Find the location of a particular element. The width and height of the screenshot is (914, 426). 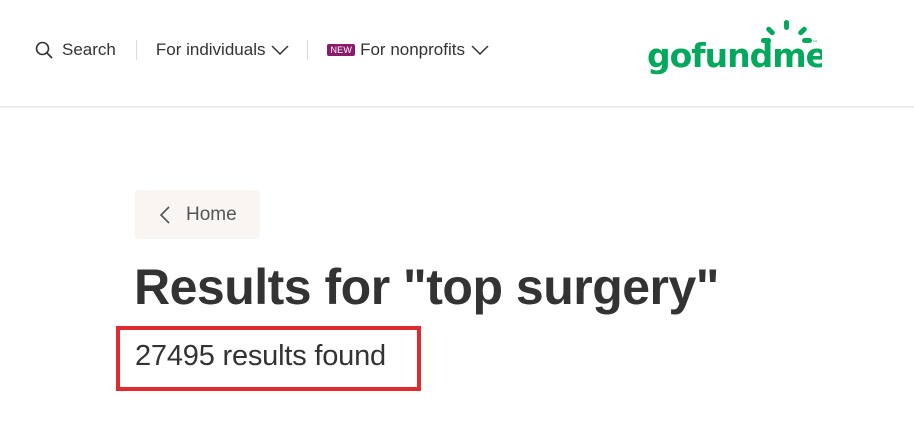

breadcrumb-home-link: Home is located at coordinates (197, 214).